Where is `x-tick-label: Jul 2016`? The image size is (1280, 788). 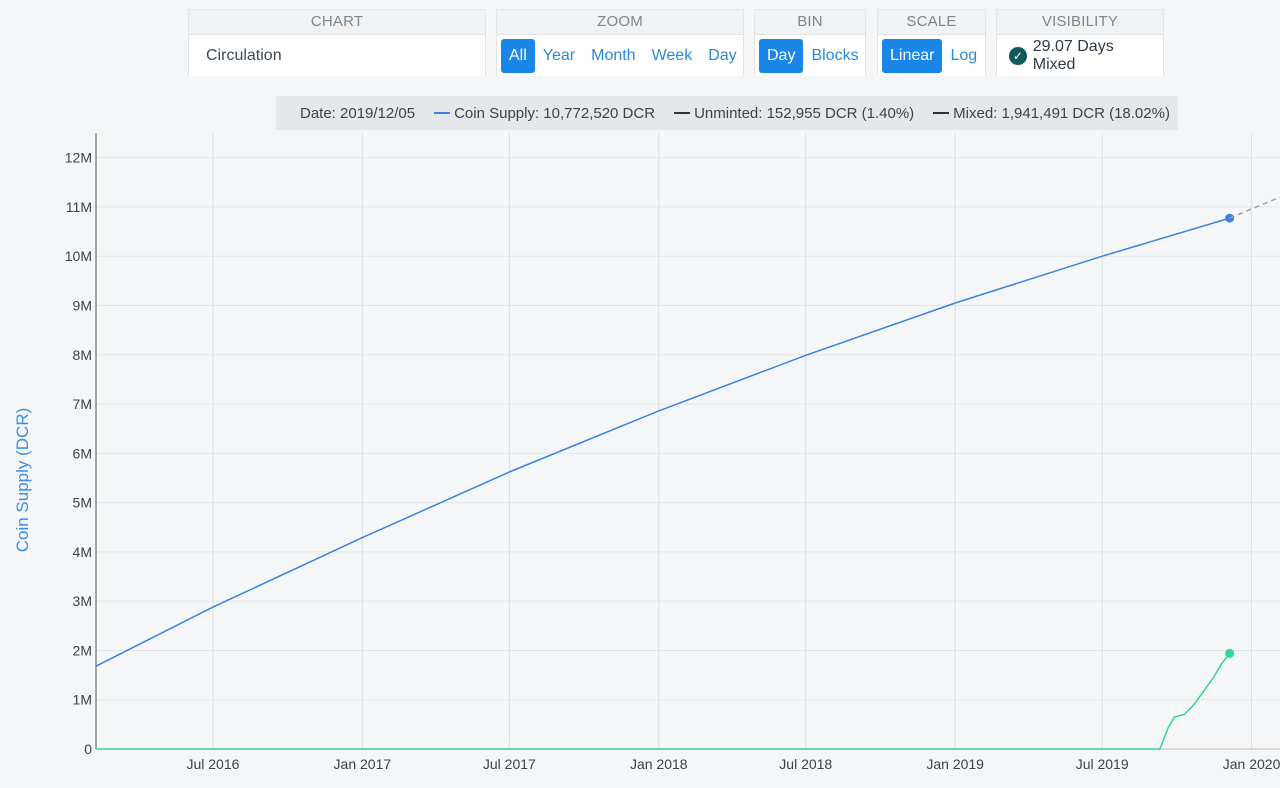 x-tick-label: Jul 2016 is located at coordinates (212, 764).